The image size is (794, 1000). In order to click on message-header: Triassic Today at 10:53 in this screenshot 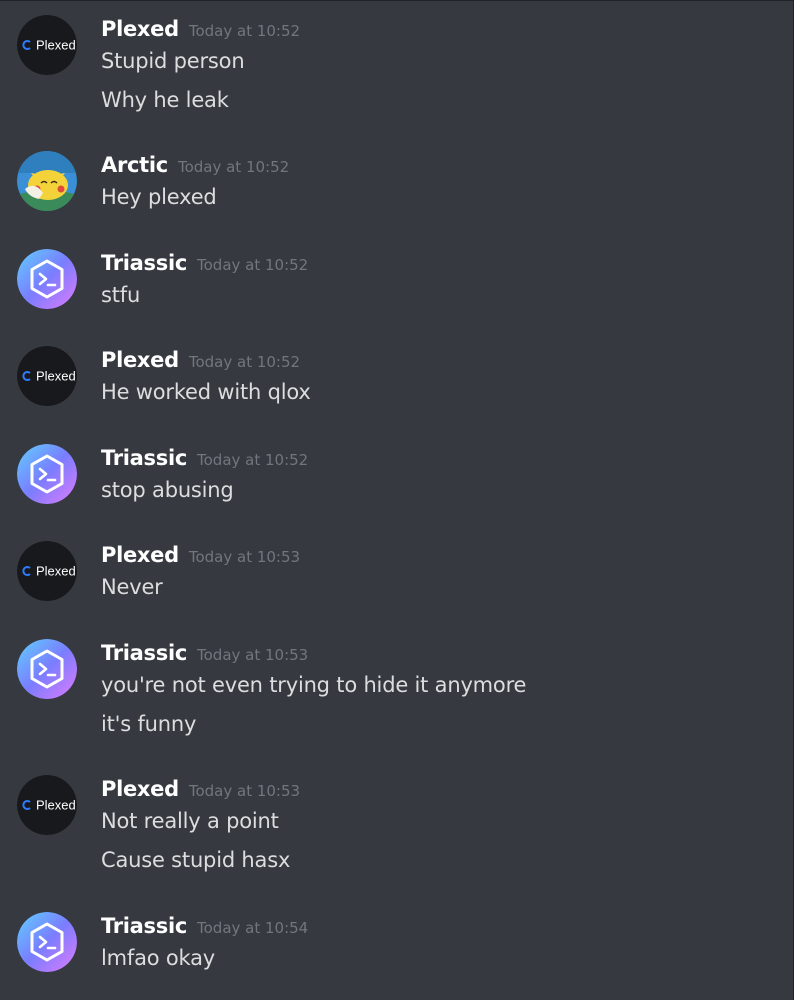, I will do `click(204, 653)`.